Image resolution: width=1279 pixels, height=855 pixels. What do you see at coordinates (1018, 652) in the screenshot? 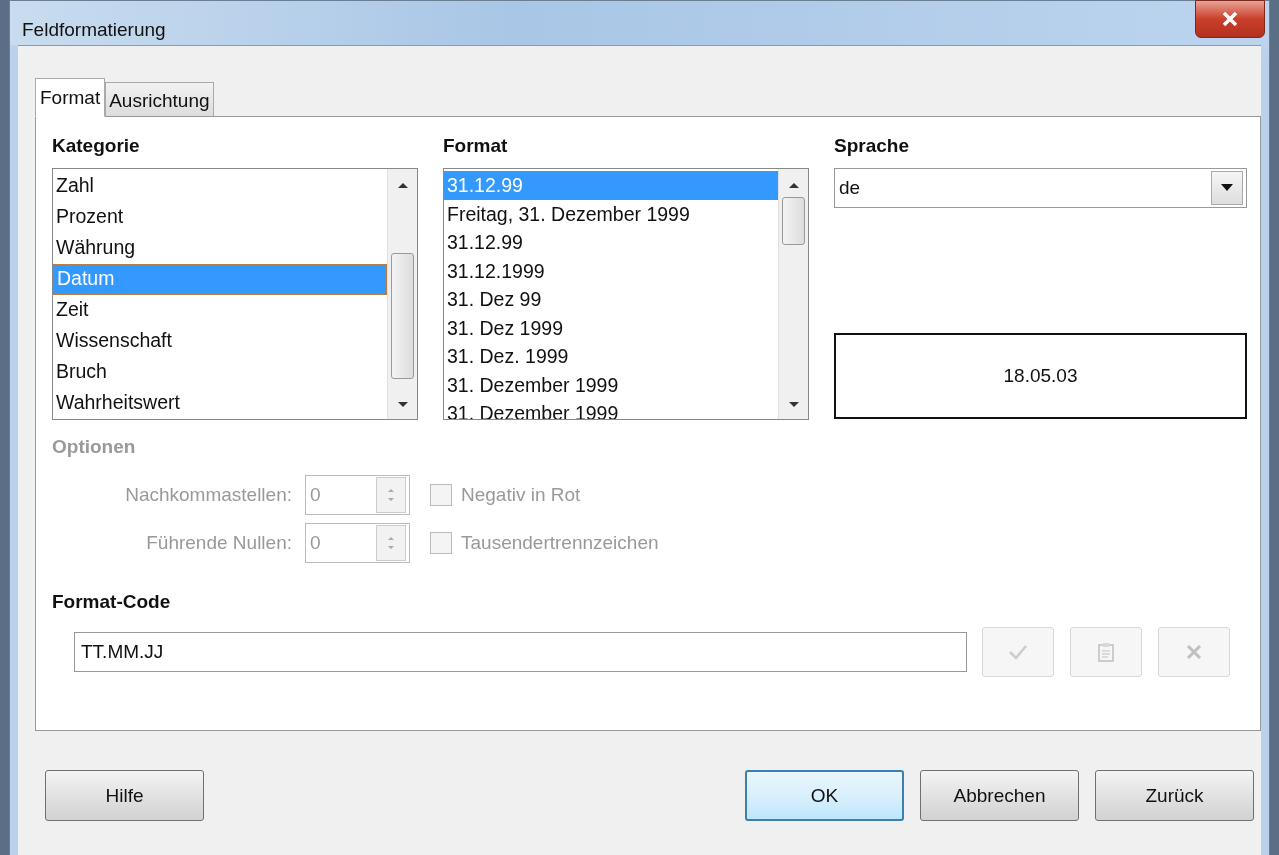
I see `checkmark-icon` at bounding box center [1018, 652].